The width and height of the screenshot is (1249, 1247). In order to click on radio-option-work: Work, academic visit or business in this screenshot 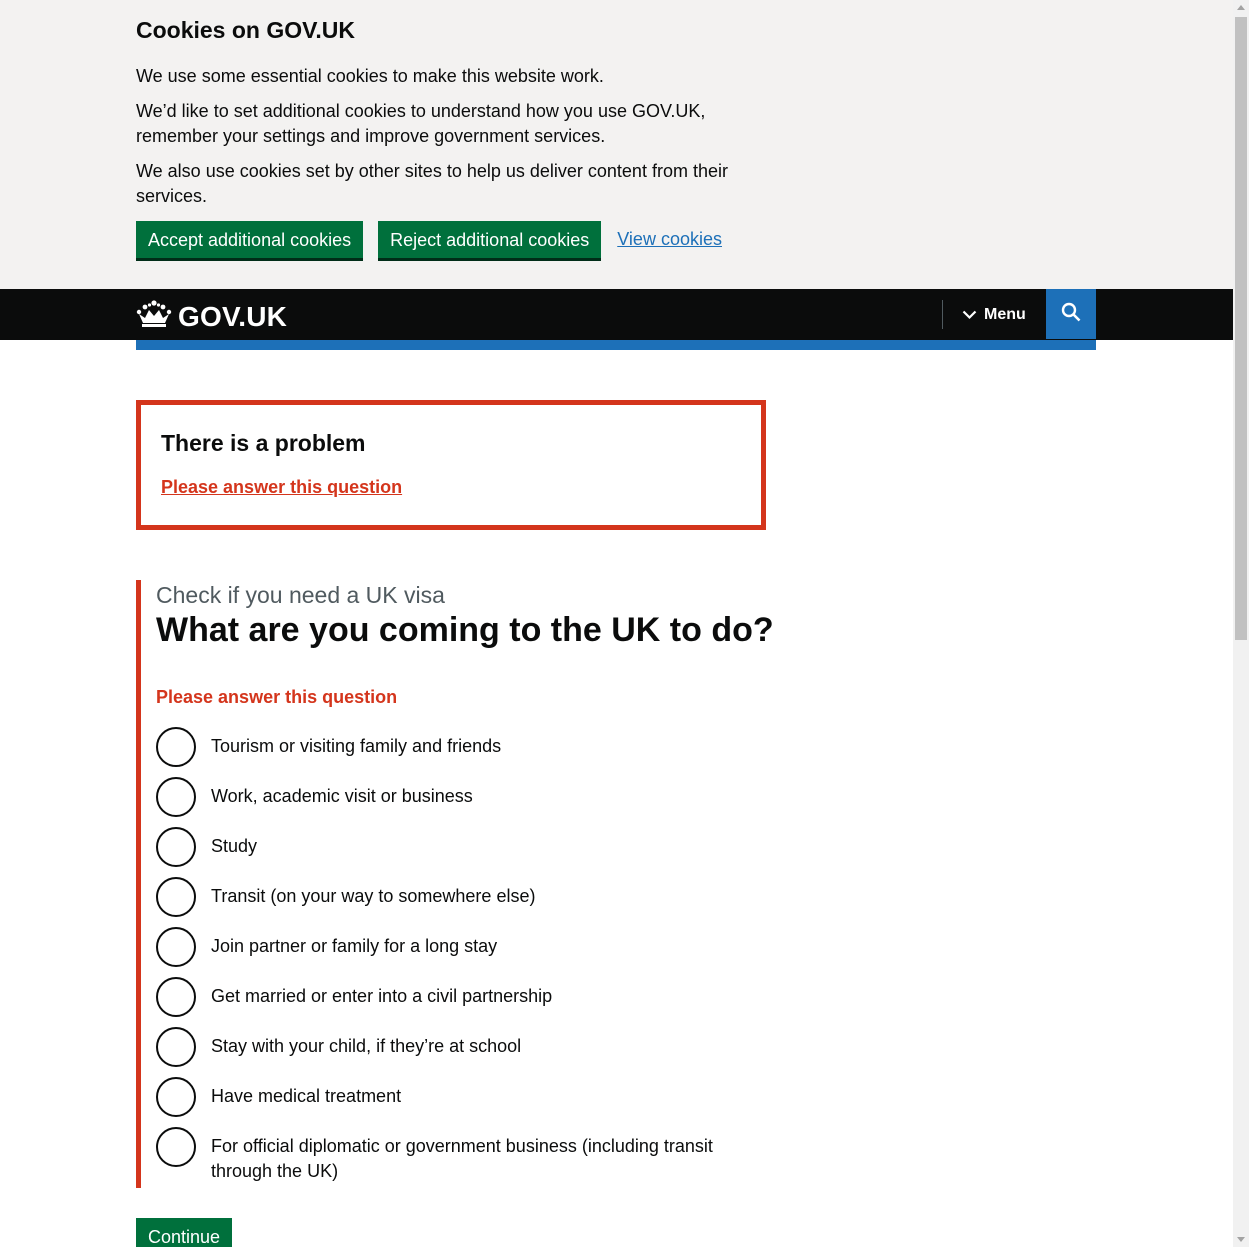, I will do `click(466, 802)`.